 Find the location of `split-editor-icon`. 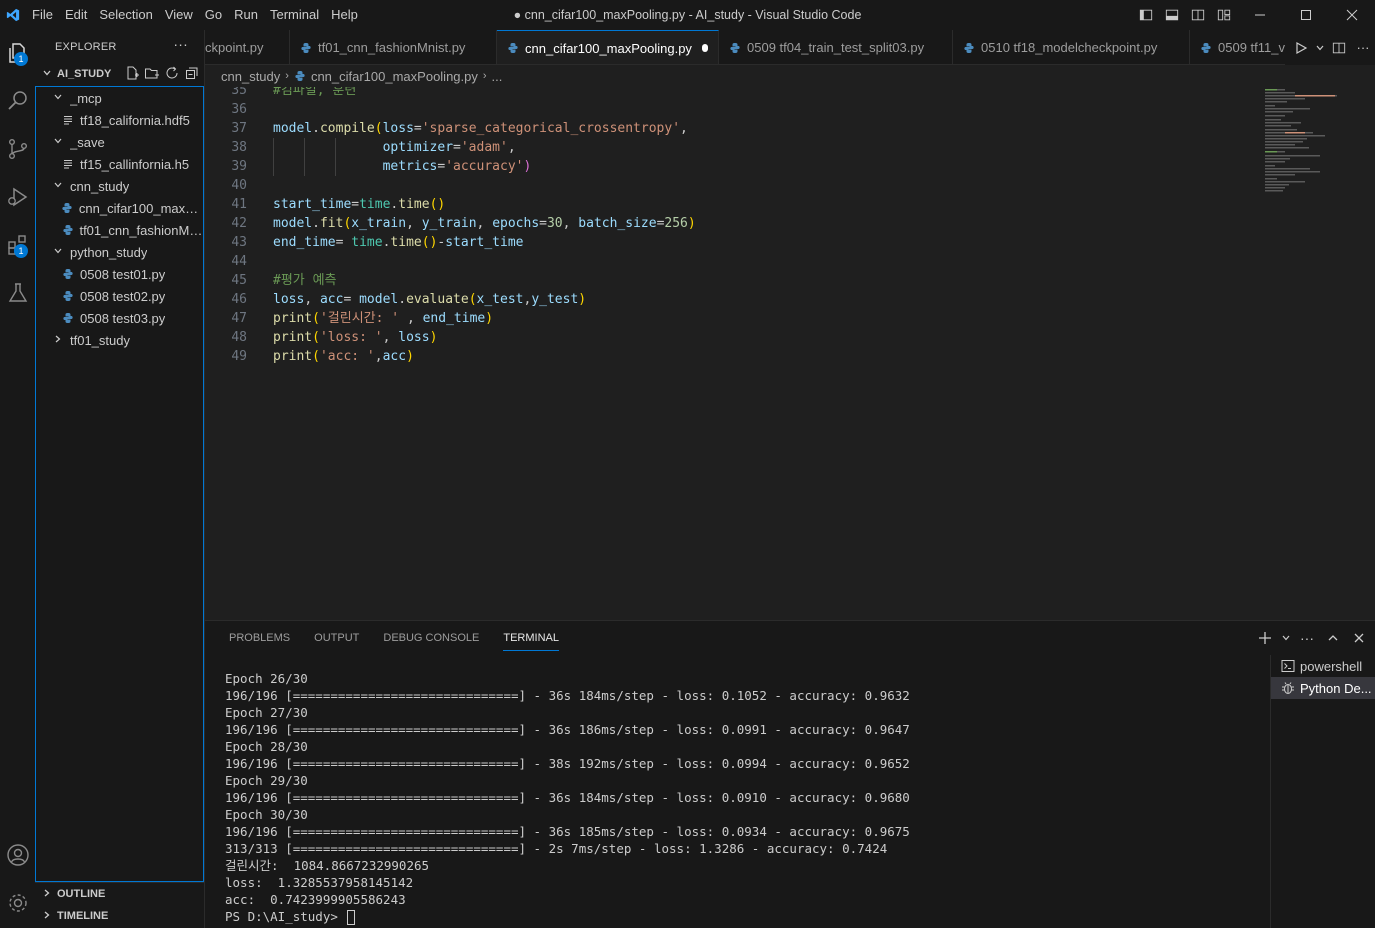

split-editor-icon is located at coordinates (1339, 47).